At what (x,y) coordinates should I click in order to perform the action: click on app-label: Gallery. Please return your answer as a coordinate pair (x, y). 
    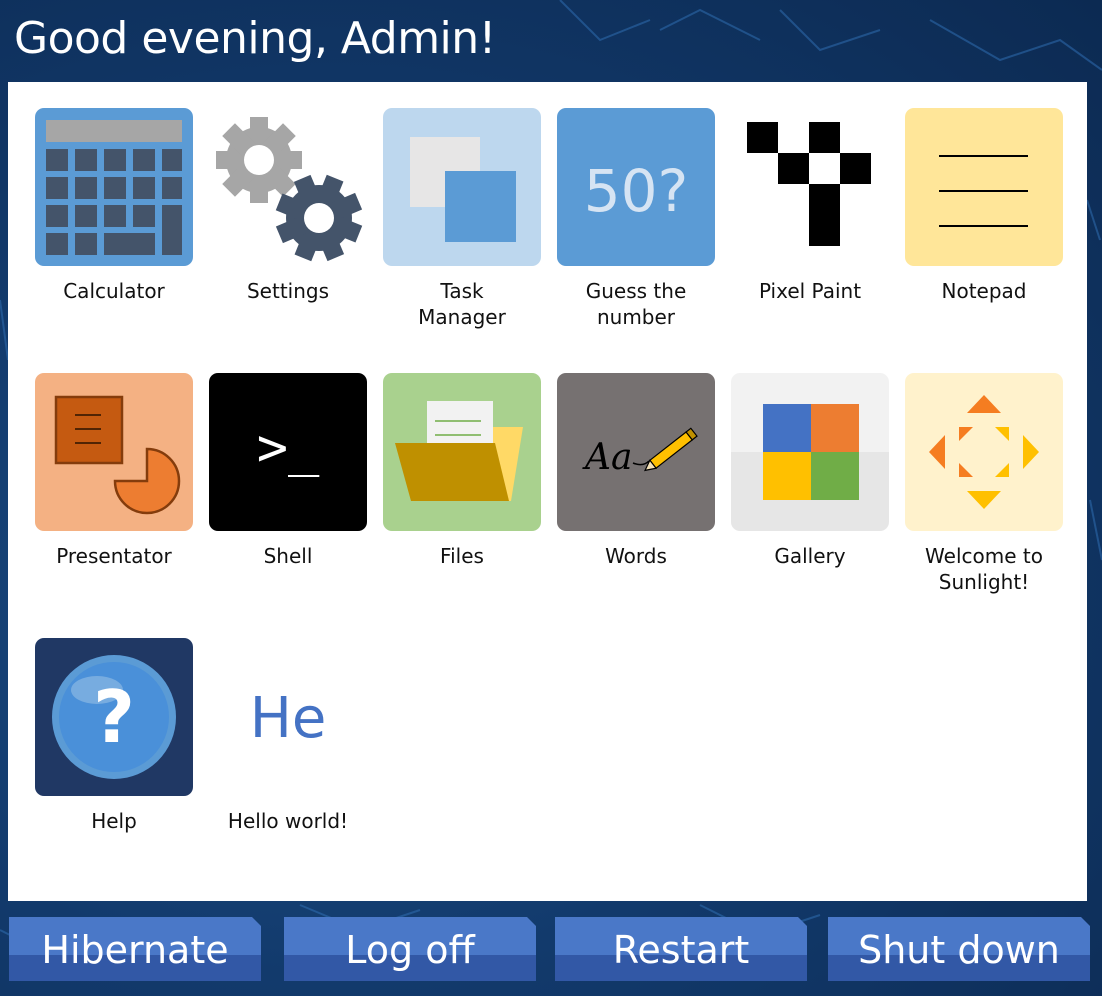
    Looking at the image, I should click on (810, 556).